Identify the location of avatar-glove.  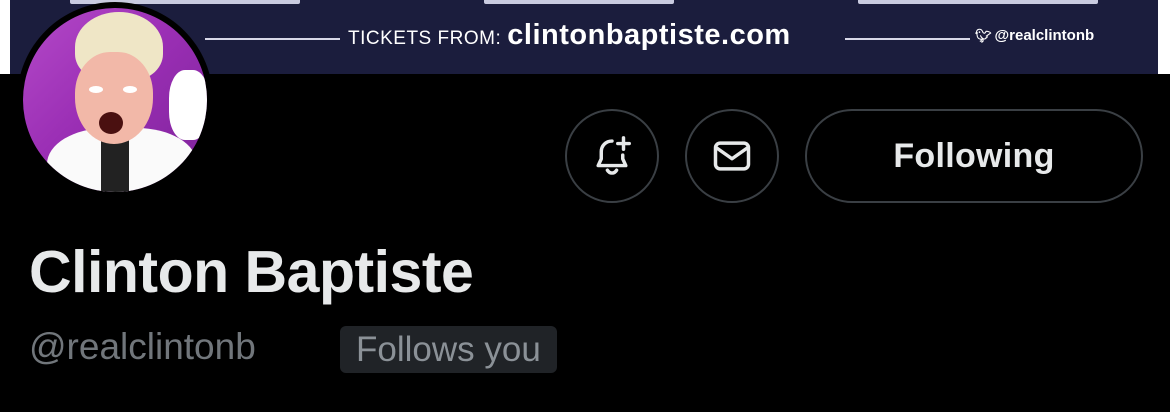
(188, 105).